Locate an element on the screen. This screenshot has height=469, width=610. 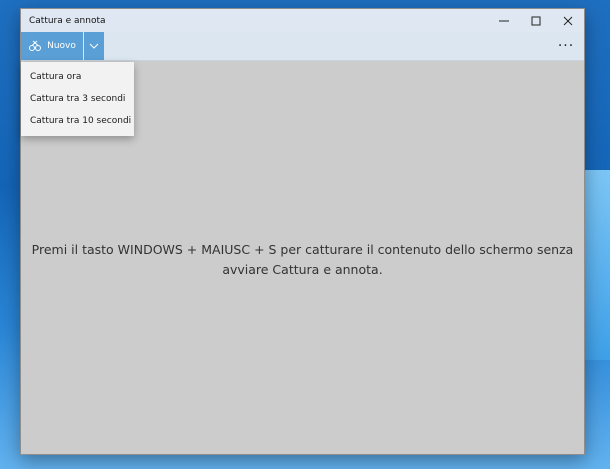
toolbar: Nuovo ··· is located at coordinates (302, 46).